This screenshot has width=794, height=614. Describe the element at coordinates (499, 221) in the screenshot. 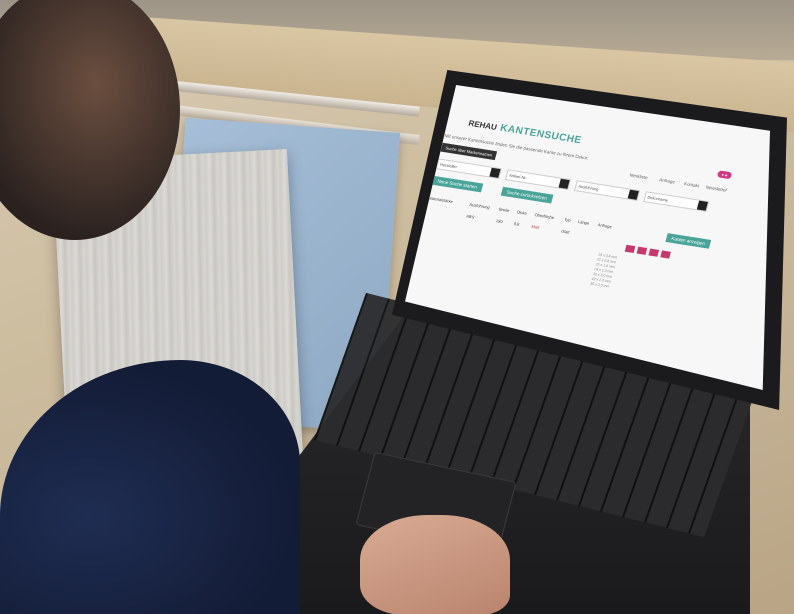

I see `cell-breite: 190` at that location.